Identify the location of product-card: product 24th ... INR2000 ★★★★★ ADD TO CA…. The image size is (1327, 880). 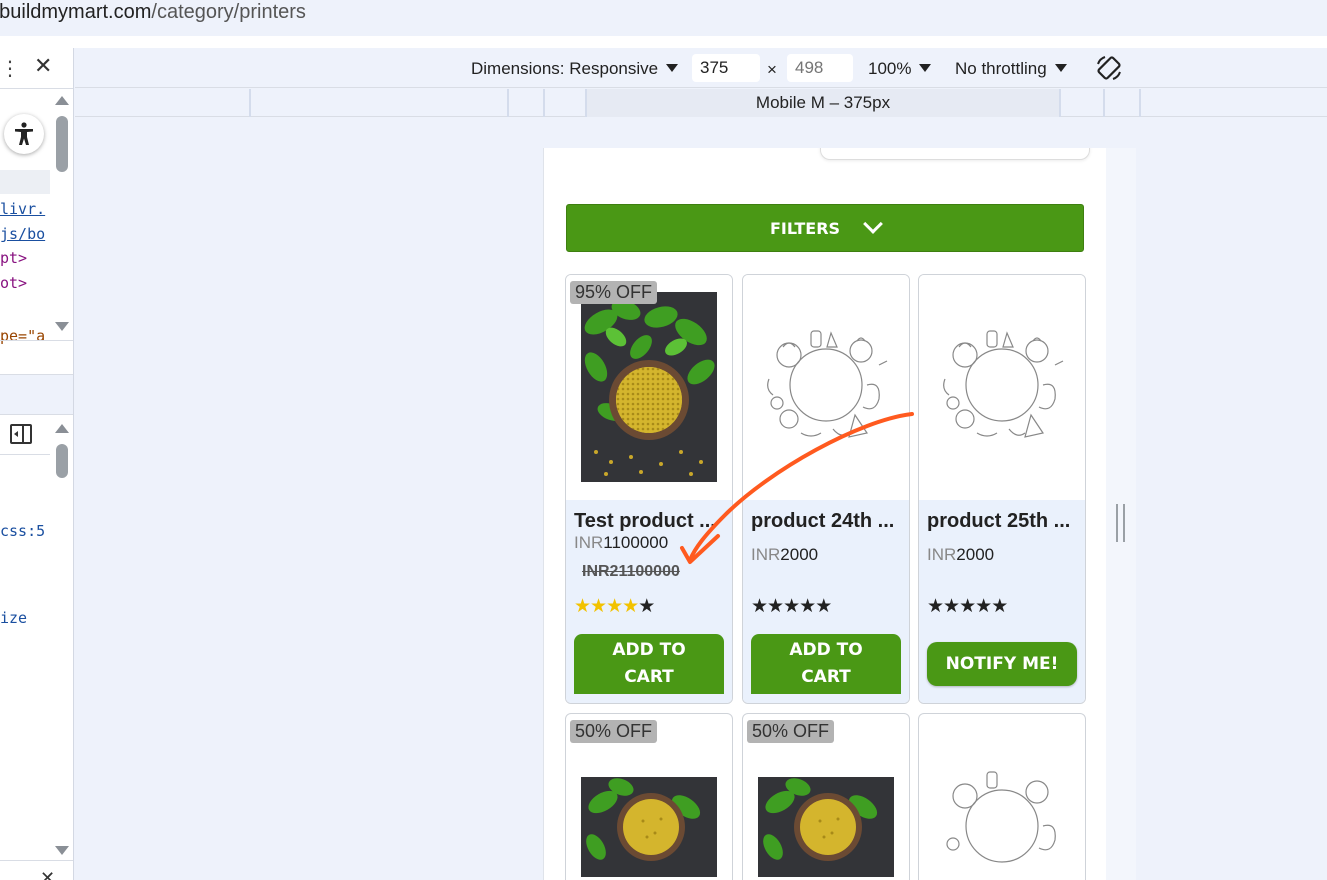
(826, 489).